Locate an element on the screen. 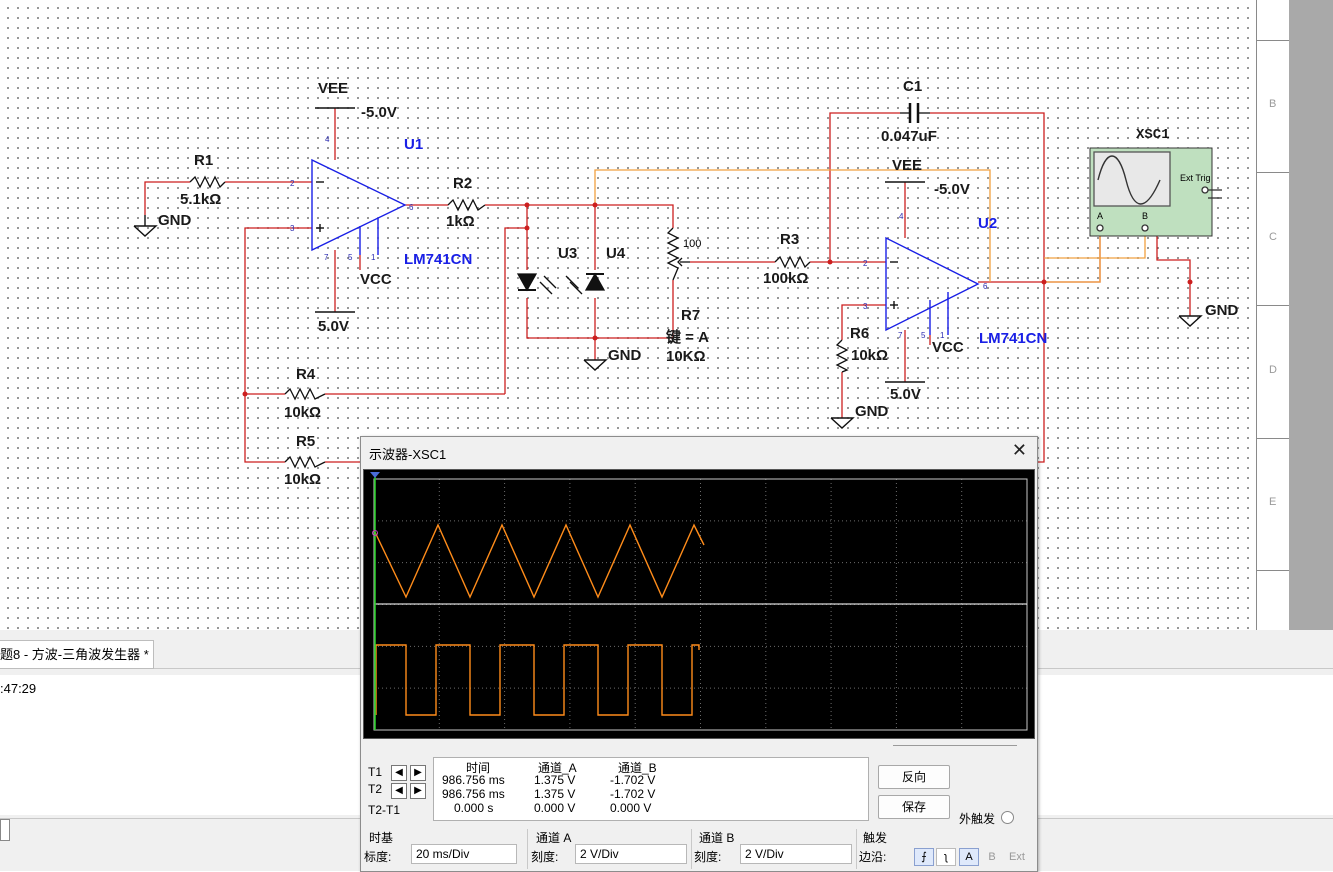 This screenshot has width=1333, height=872. wires-orange is located at coordinates (870, 226).